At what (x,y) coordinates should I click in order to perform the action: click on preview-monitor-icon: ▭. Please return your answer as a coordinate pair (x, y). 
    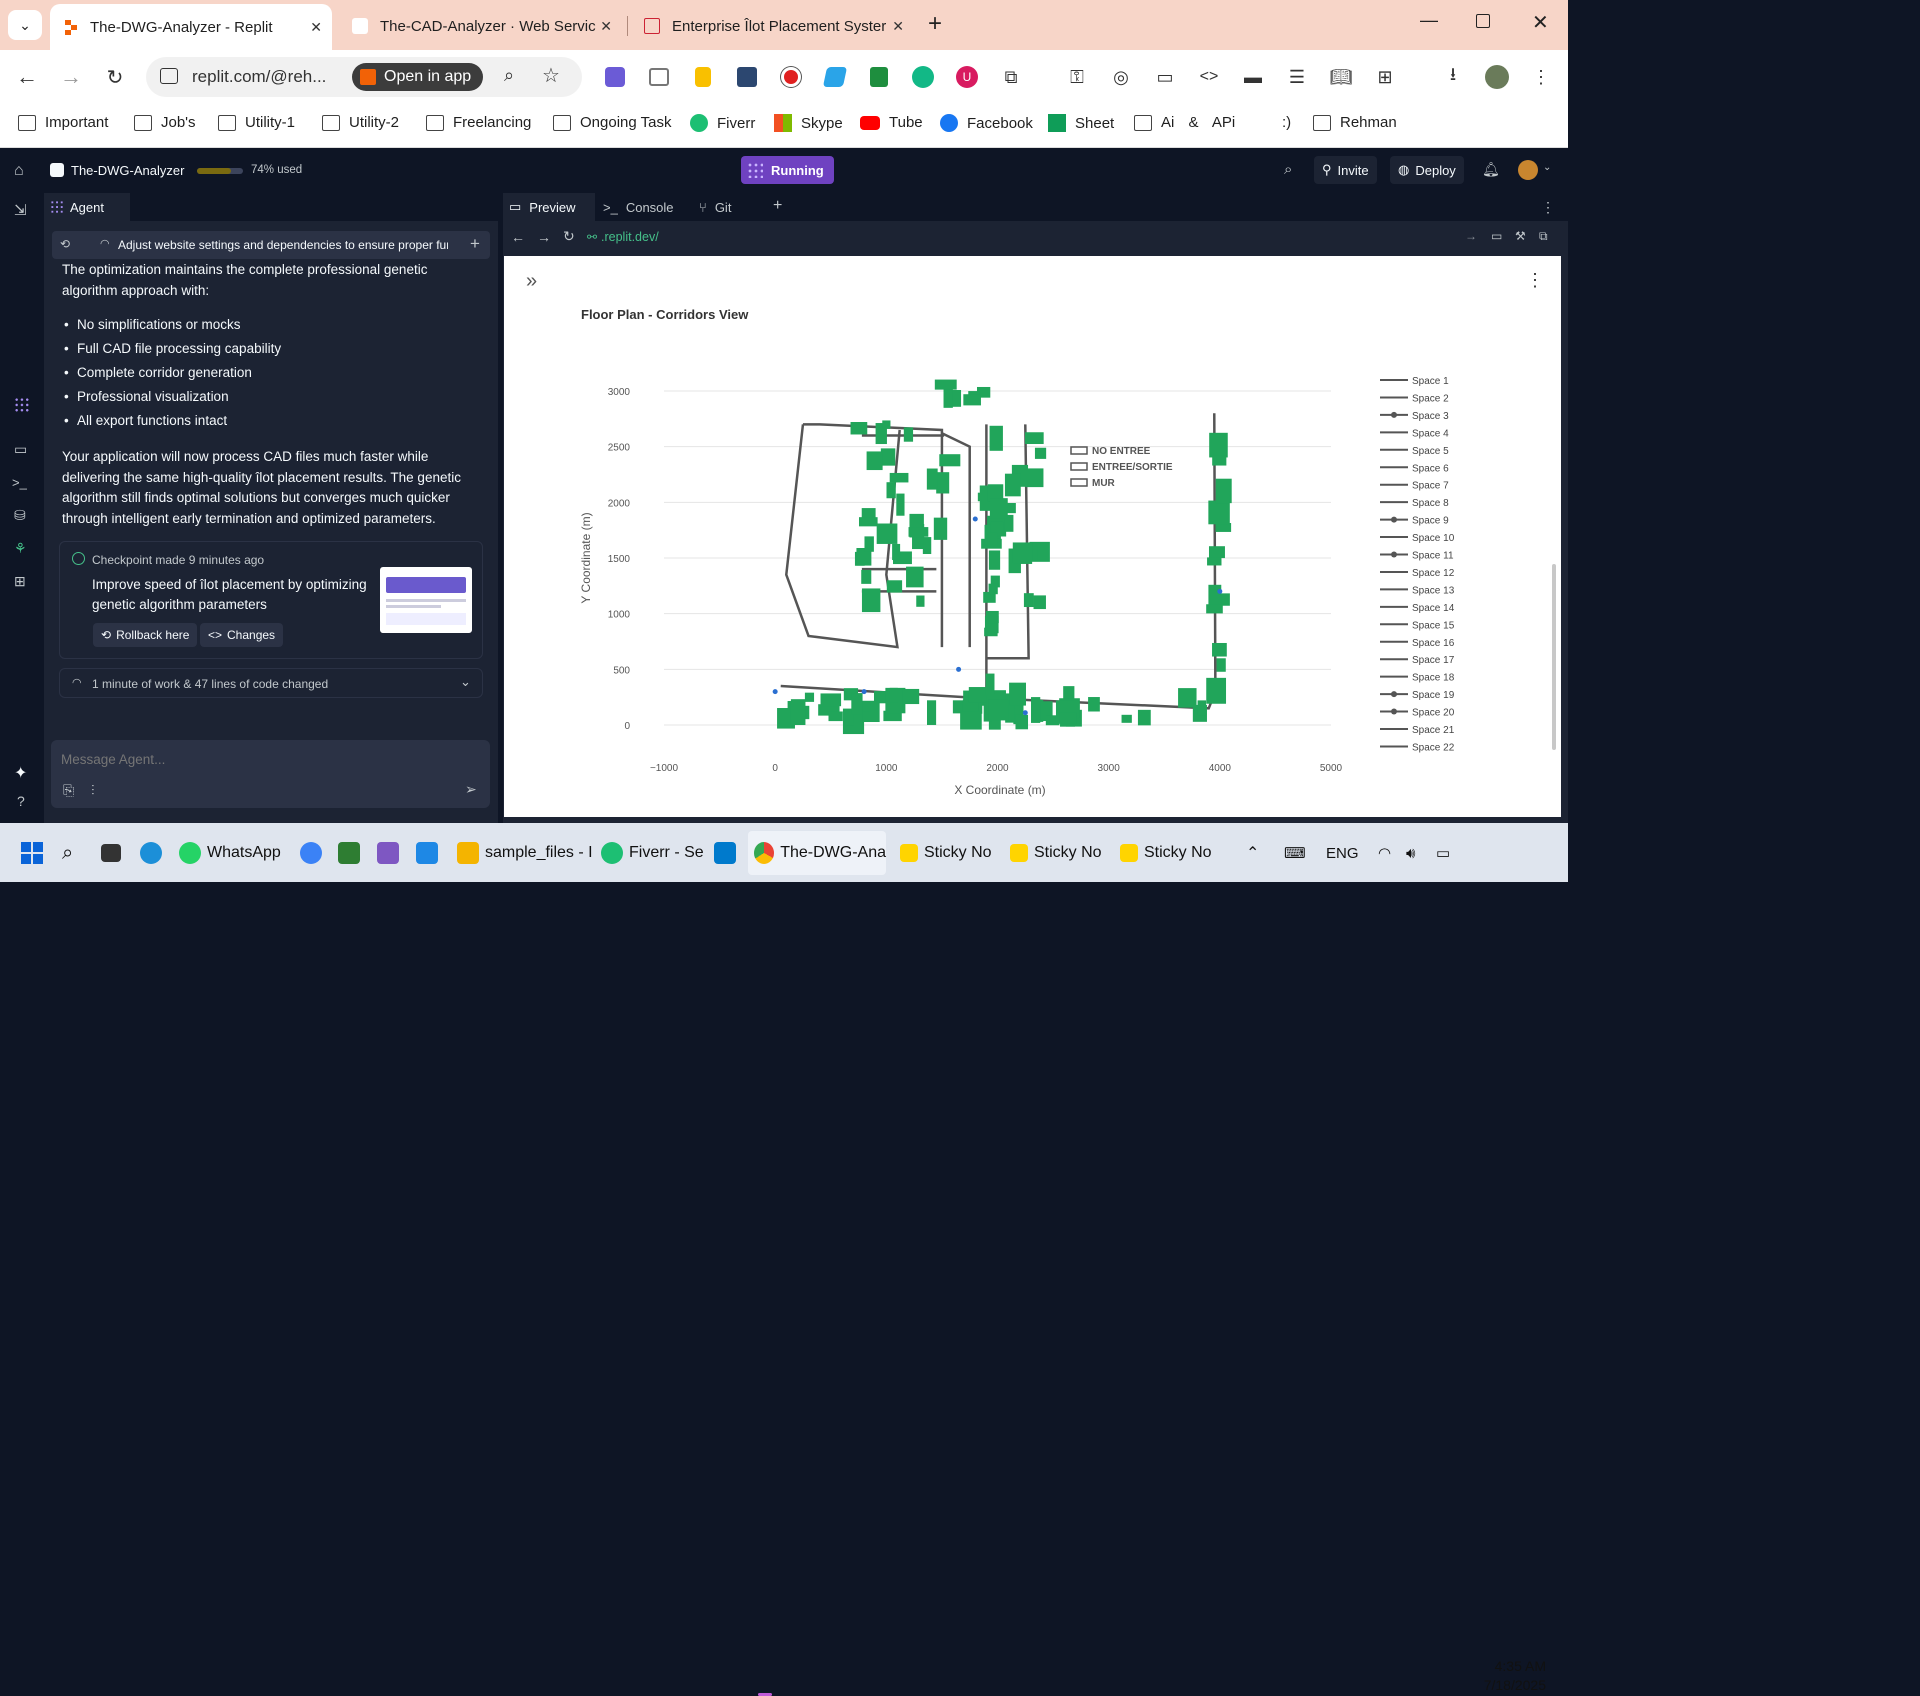
    Looking at the image, I should click on (20, 449).